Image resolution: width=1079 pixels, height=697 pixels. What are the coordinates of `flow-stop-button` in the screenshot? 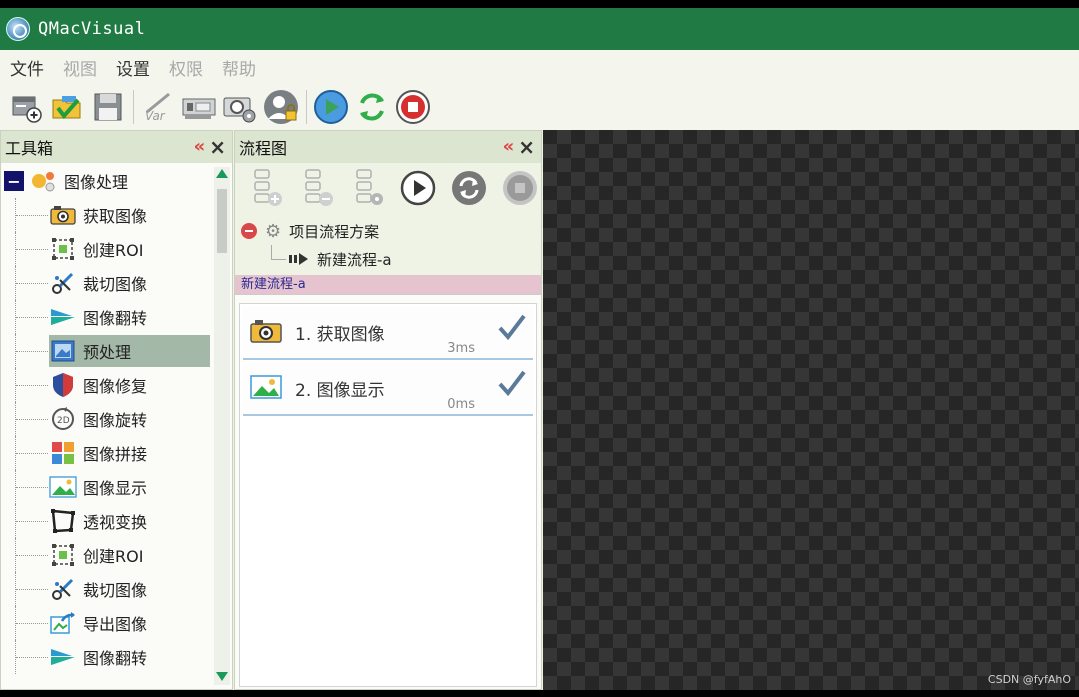 It's located at (519, 188).